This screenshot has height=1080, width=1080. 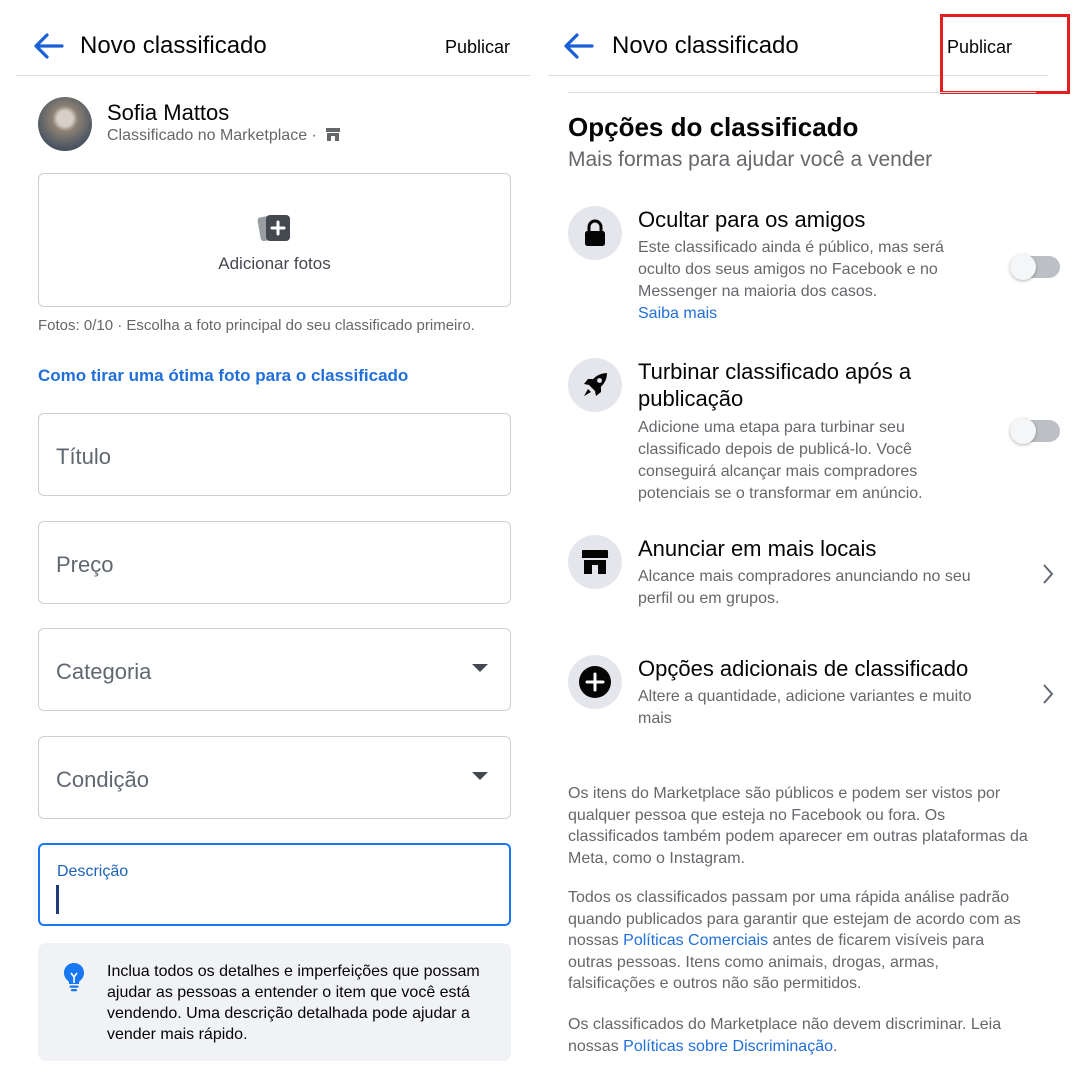 I want to click on commerce-policies-link: Políticas Comerciais, so click(x=695, y=940).